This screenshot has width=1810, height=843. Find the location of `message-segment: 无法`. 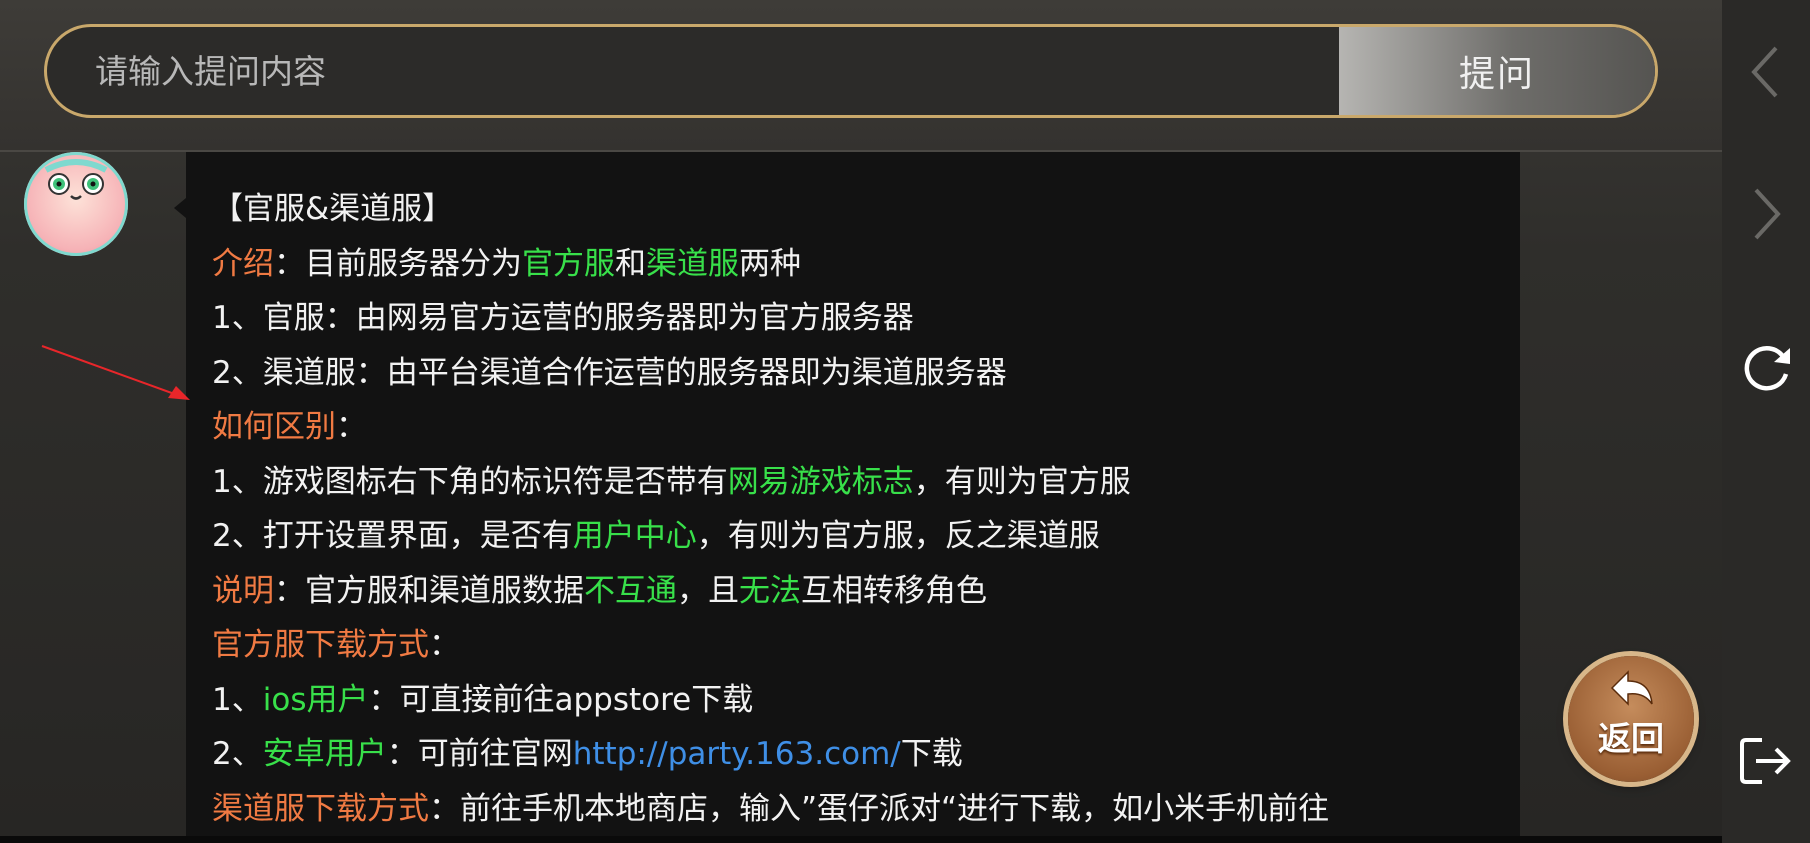

message-segment: 无法 is located at coordinates (770, 590).